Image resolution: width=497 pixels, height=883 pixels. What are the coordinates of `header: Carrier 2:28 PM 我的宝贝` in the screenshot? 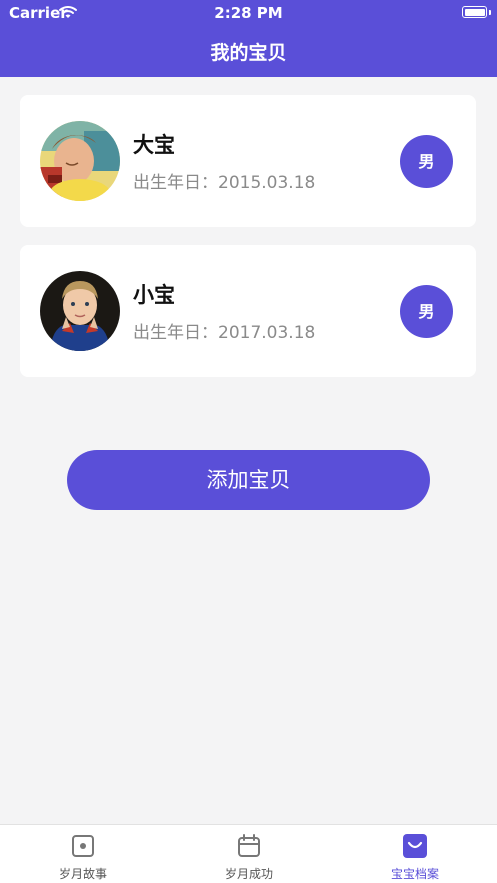 It's located at (248, 38).